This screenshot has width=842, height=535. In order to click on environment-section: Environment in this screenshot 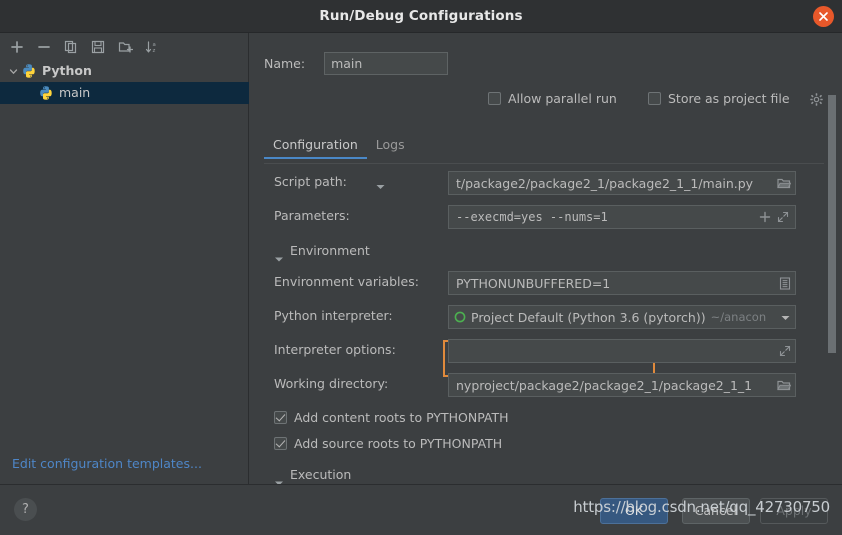, I will do `click(546, 252)`.